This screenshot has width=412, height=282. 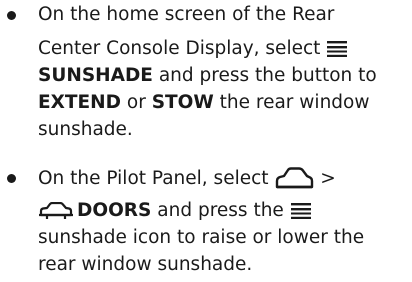 I want to click on text-line: DOORS and press the, so click(x=175, y=211).